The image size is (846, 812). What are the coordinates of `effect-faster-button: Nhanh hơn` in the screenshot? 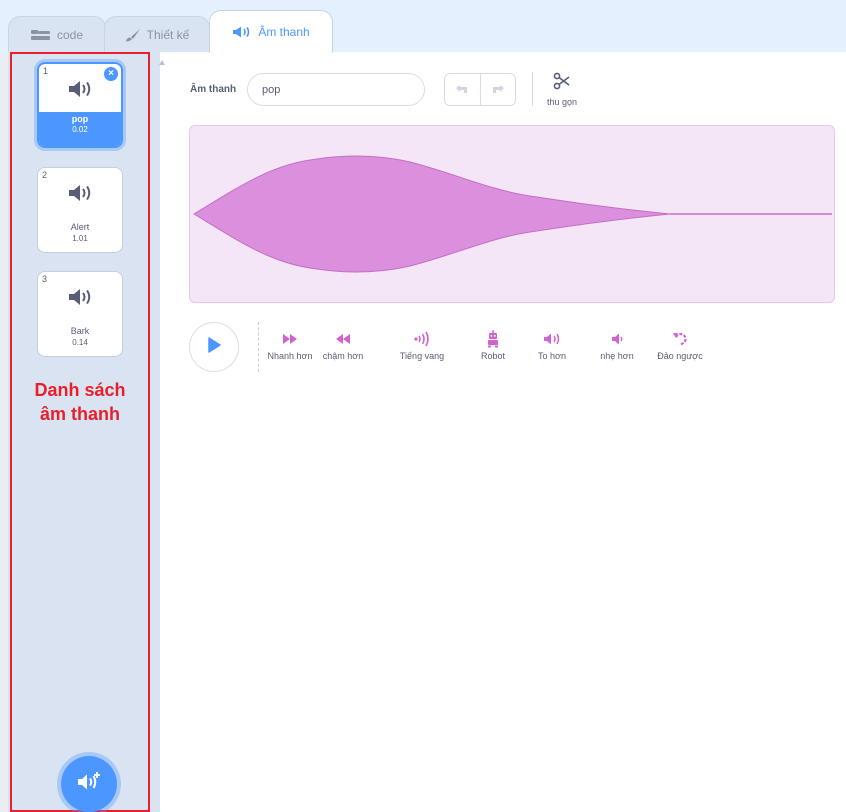 It's located at (290, 345).